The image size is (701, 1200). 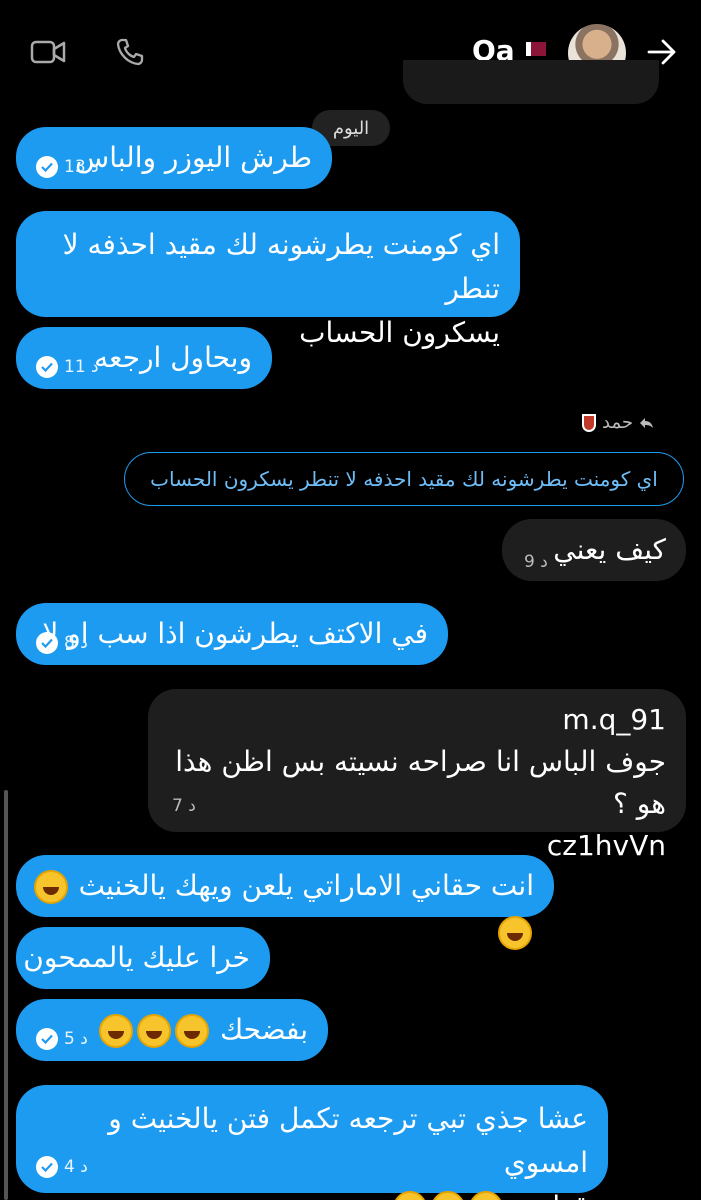 I want to click on message-time: 7 د, so click(x=184, y=806).